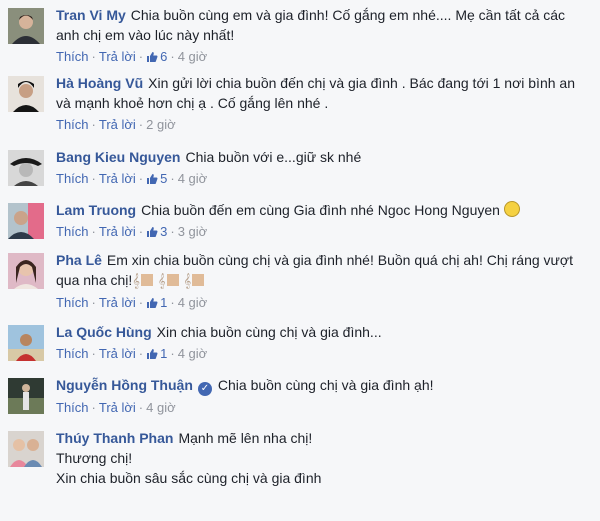  I want to click on comment-author: La Quốc Hùng, so click(104, 332).